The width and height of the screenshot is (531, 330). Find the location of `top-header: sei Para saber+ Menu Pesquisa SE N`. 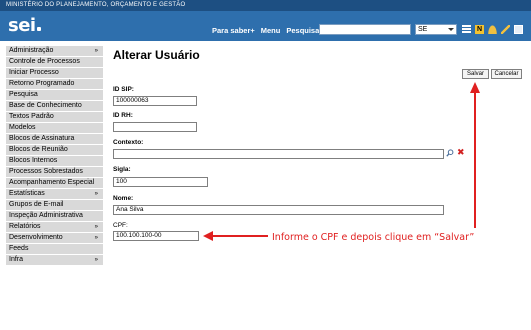

top-header: sei Para saber+ Menu Pesquisa SE N is located at coordinates (265, 26).